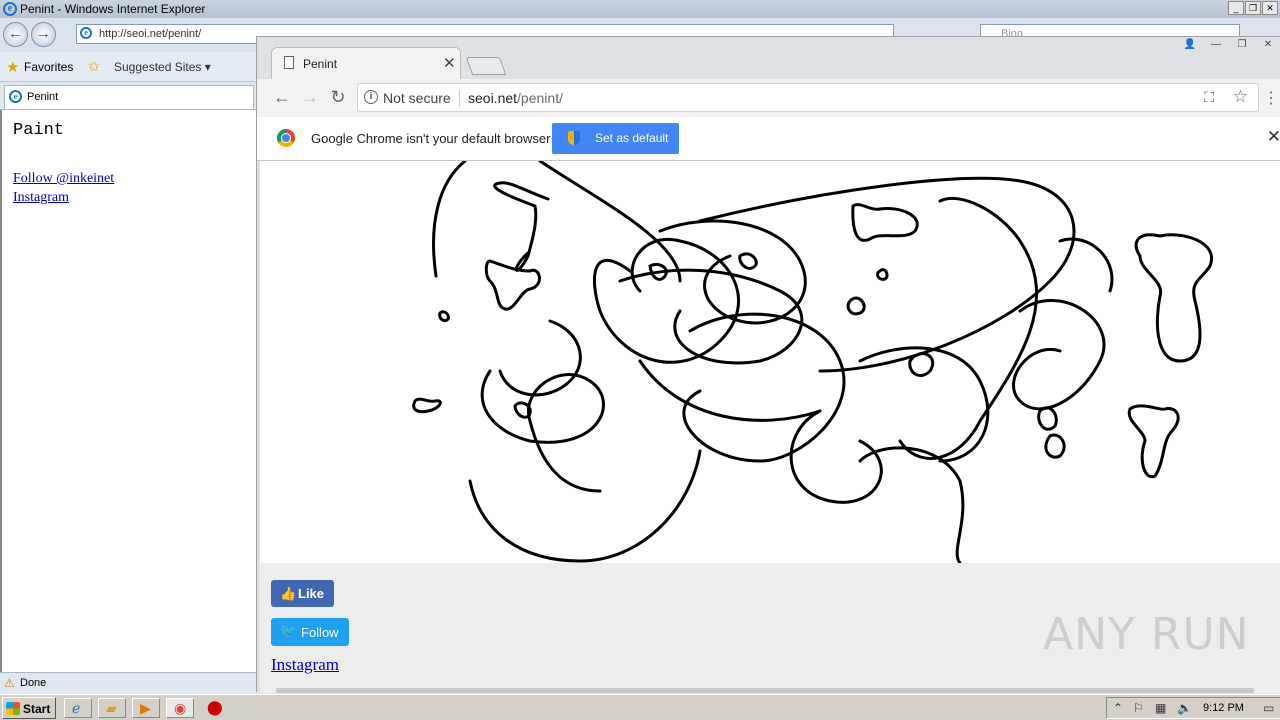 The image size is (1280, 720). I want to click on show-desktop-icon: ▭, so click(1268, 708).